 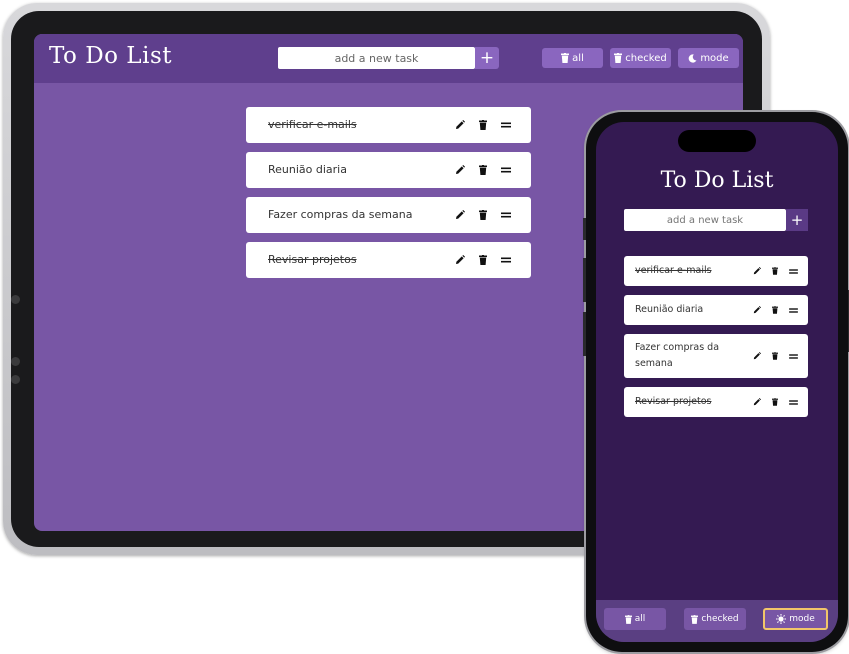 What do you see at coordinates (312, 125) in the screenshot?
I see `task-text: verificar e-mails` at bounding box center [312, 125].